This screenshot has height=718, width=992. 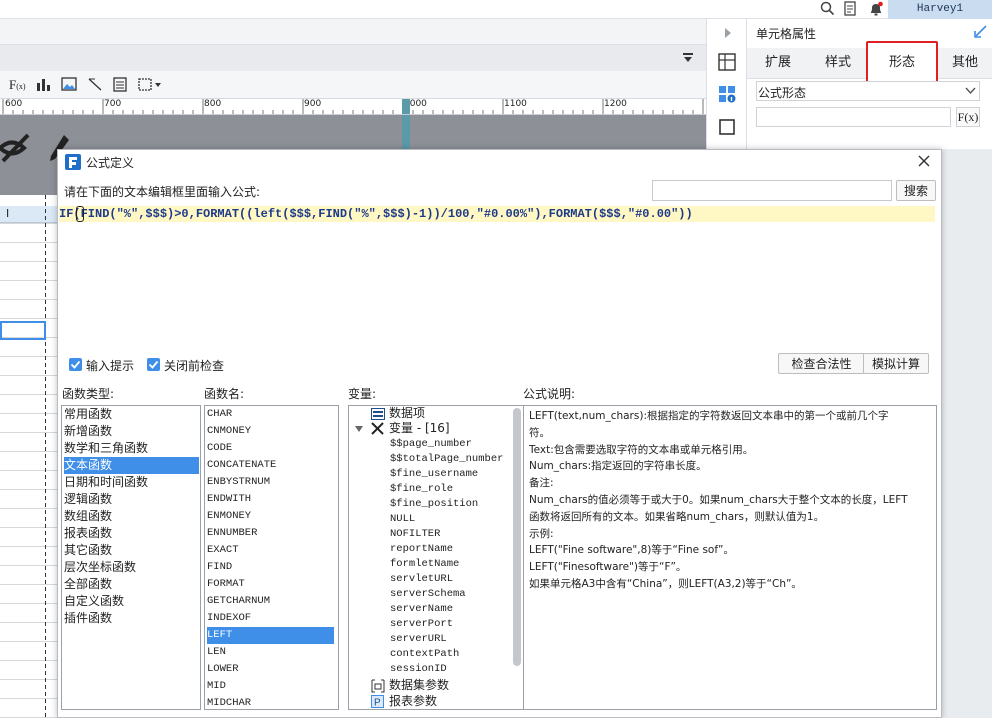 I want to click on formula-icon: F(x), so click(x=17, y=85).